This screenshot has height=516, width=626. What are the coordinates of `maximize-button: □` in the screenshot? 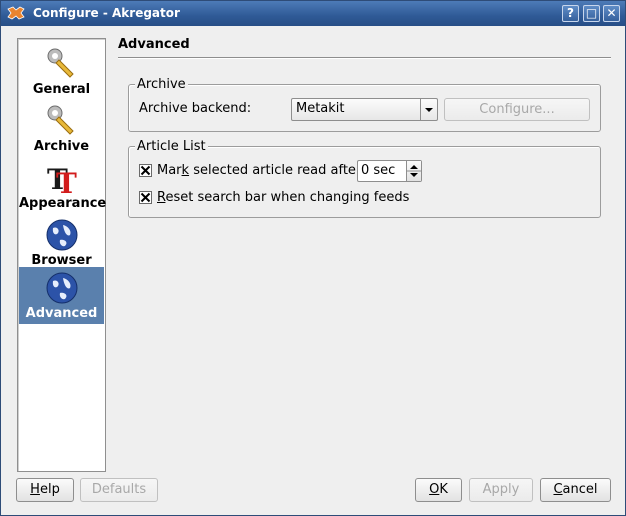 It's located at (591, 13).